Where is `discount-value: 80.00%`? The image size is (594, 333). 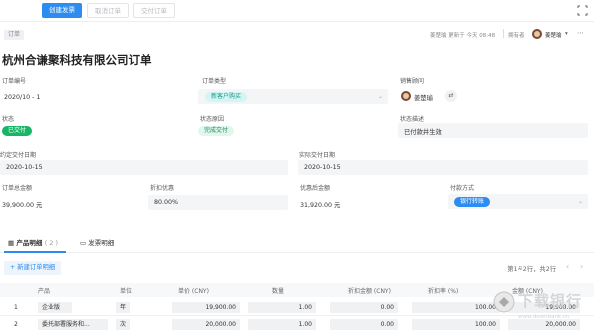
discount-value: 80.00% is located at coordinates (166, 202).